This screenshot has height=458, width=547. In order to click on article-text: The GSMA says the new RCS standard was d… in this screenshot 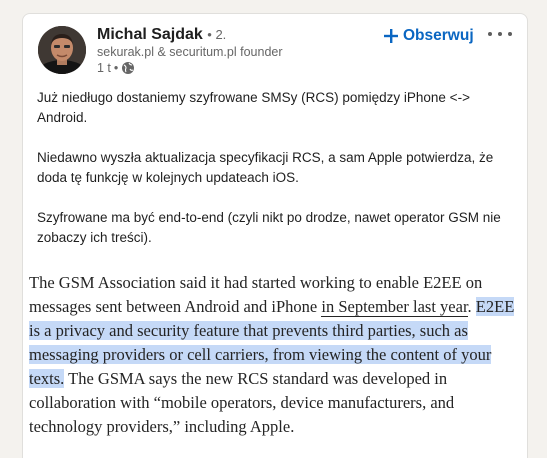, I will do `click(242, 402)`.